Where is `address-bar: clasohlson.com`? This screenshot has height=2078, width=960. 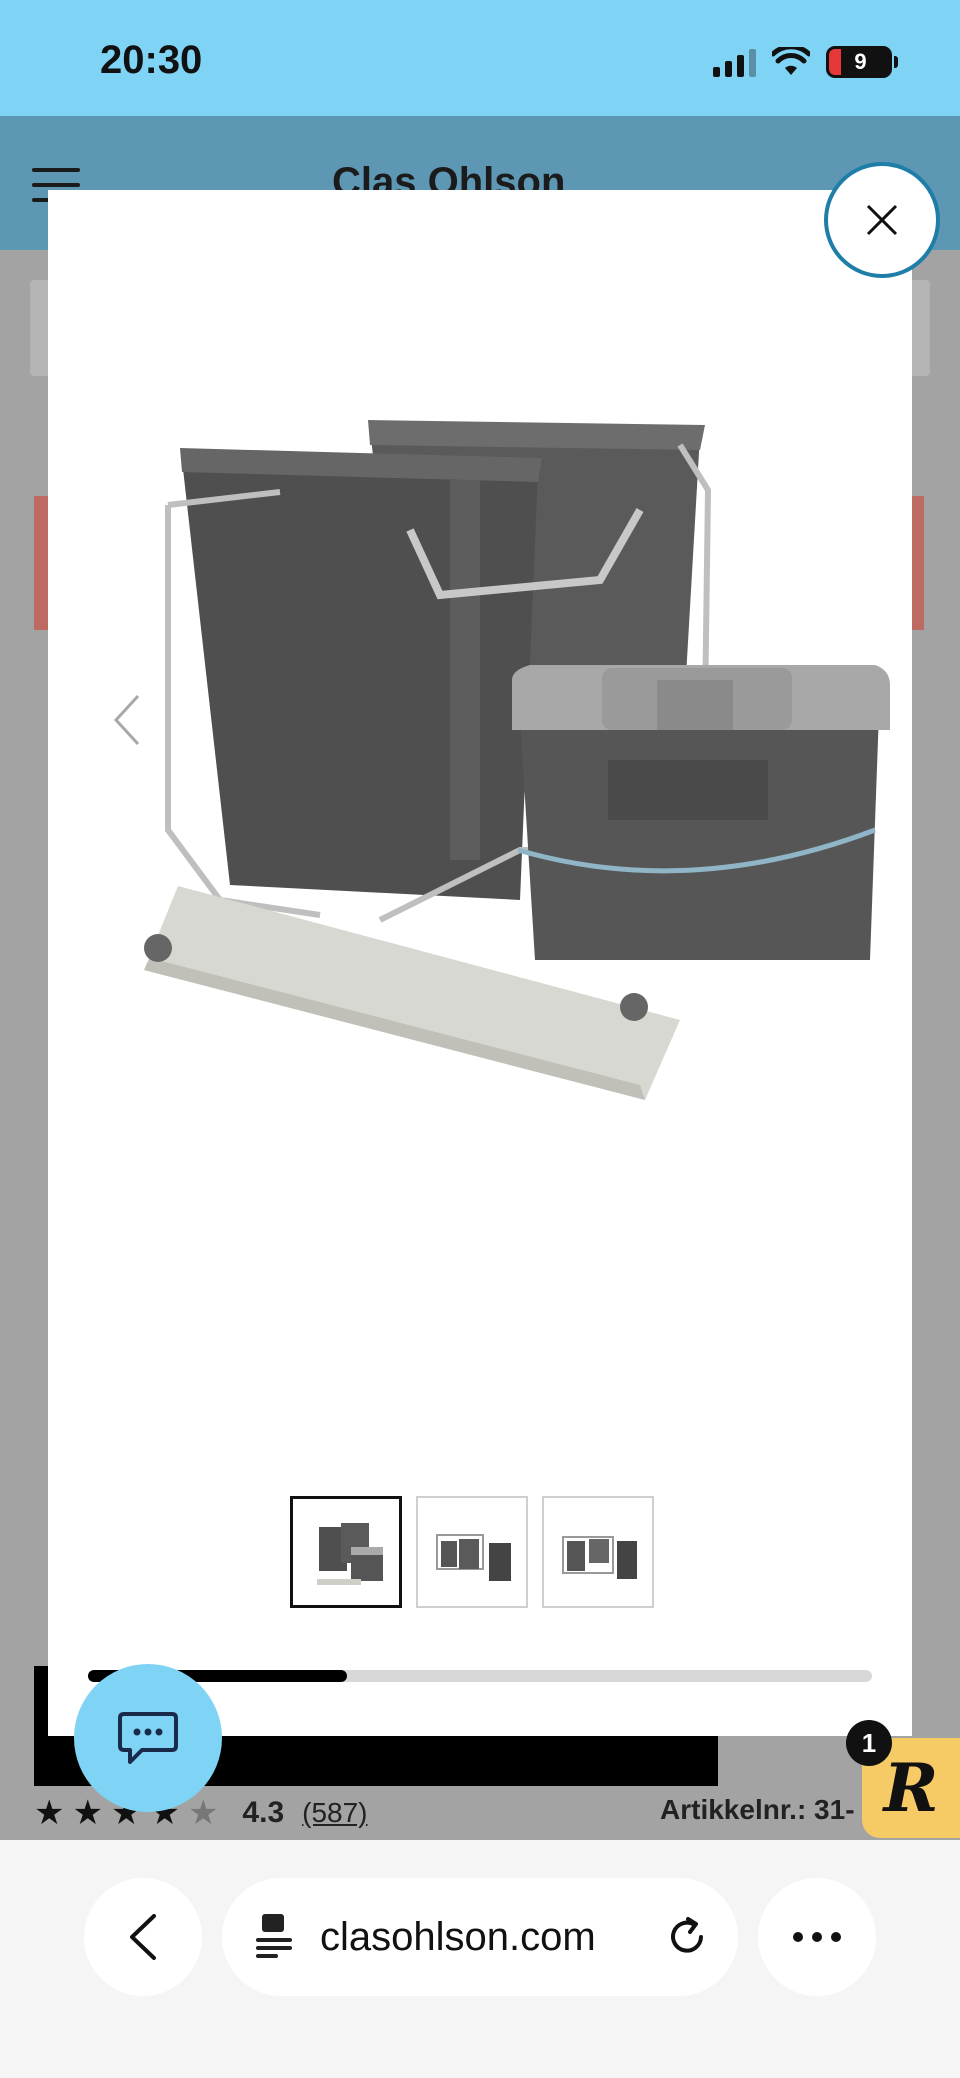 address-bar: clasohlson.com is located at coordinates (480, 1937).